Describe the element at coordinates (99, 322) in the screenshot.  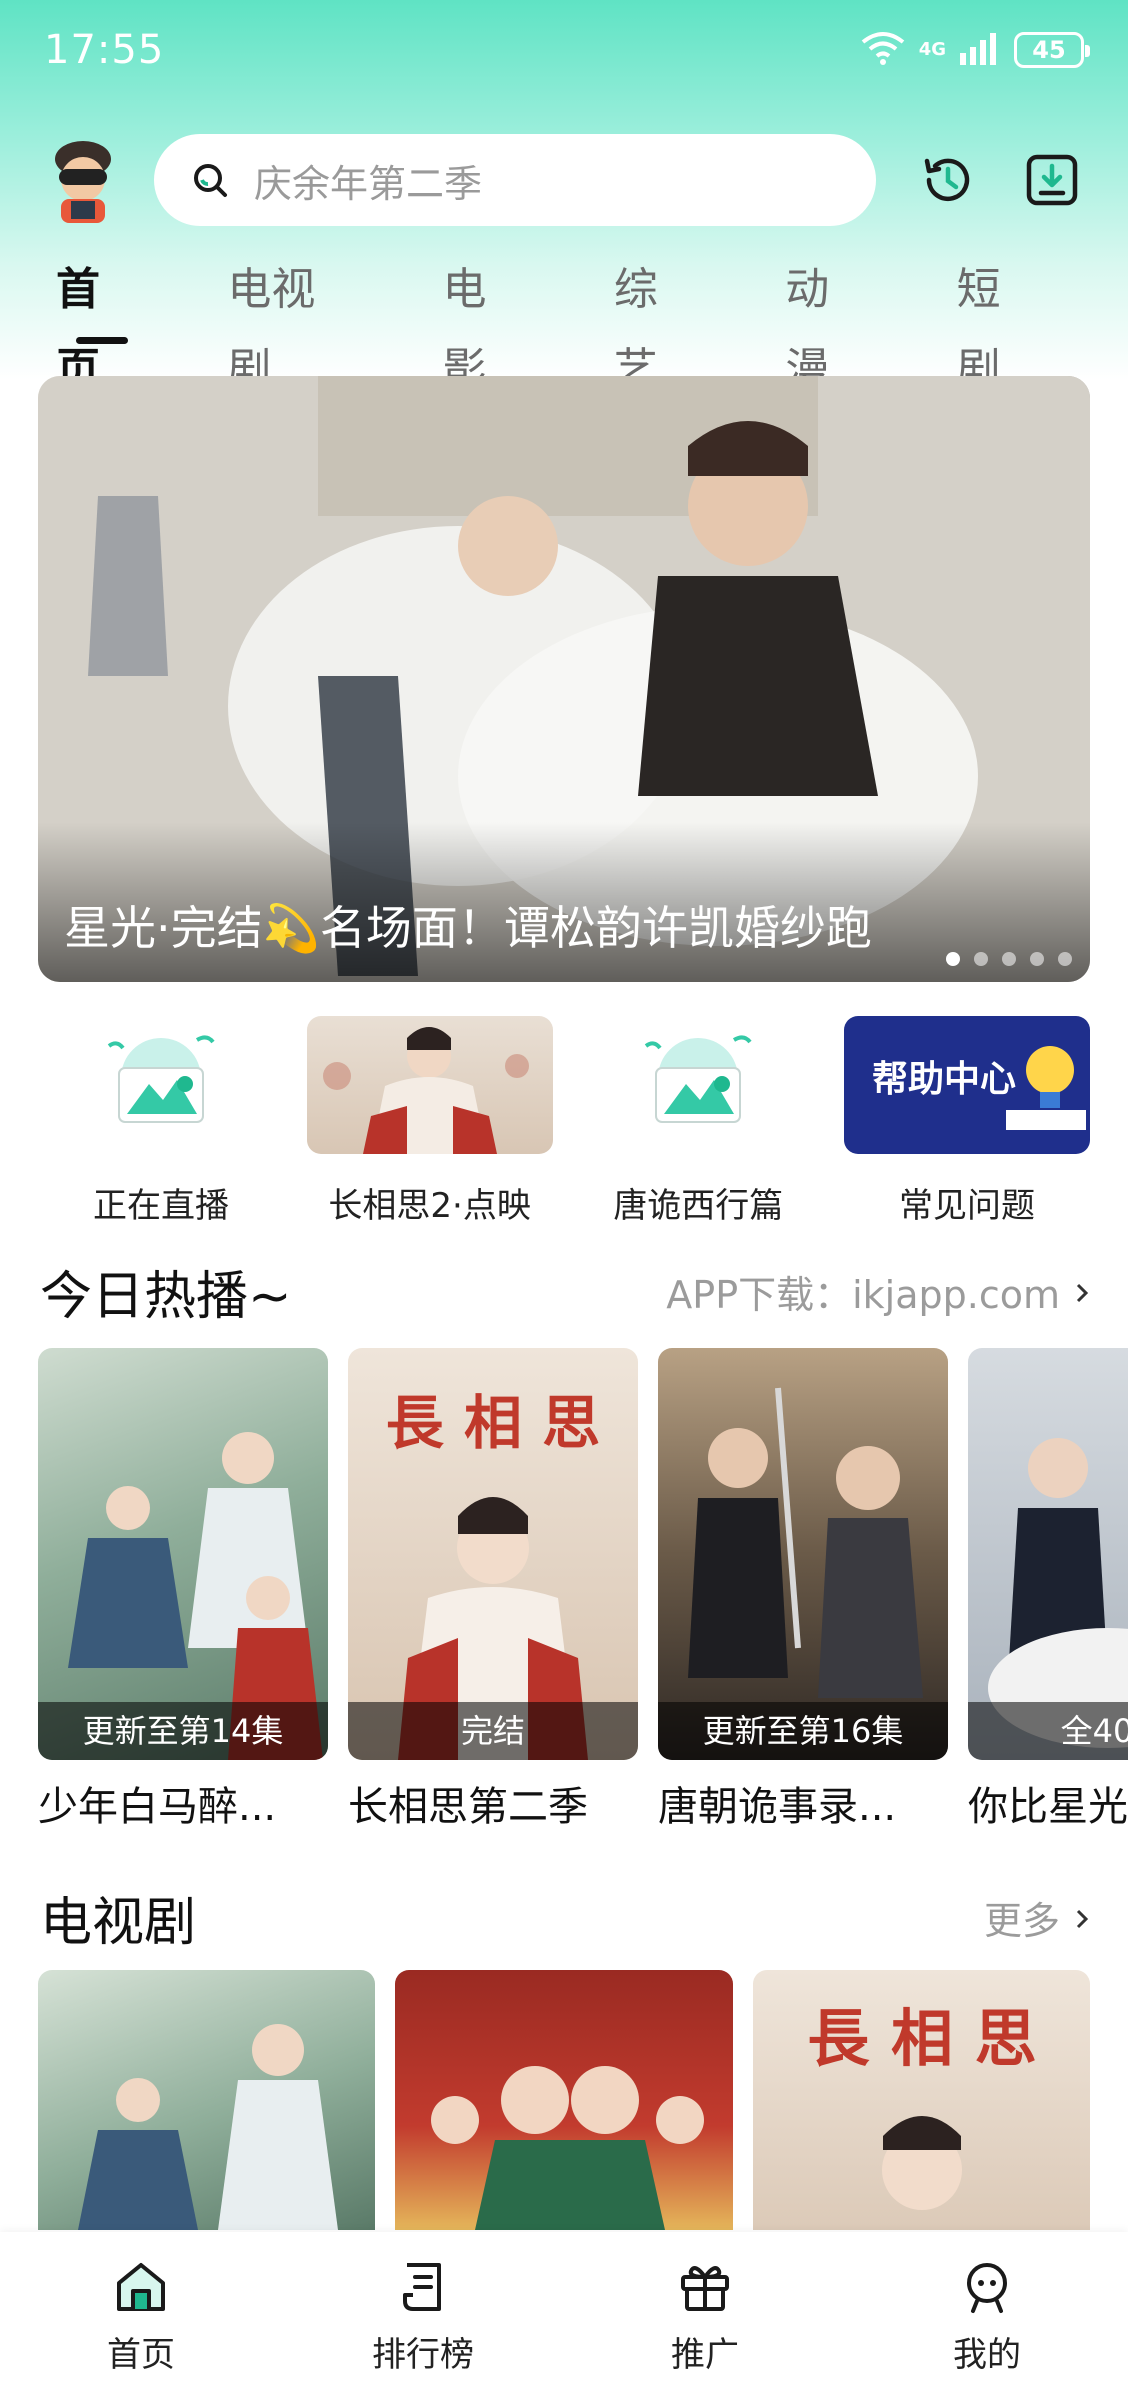
I see `tab-home: 首页` at that location.